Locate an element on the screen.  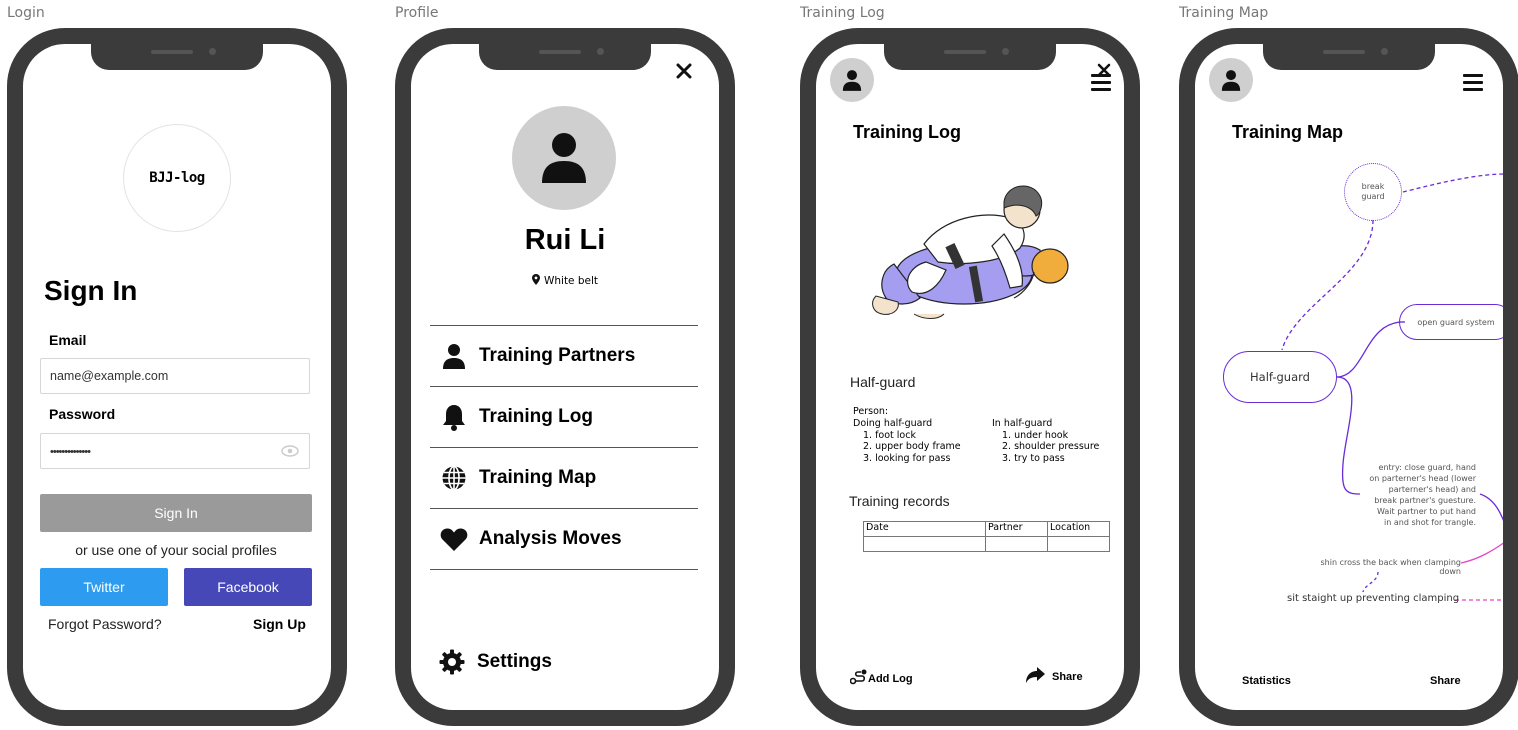
belt-info: White belt is located at coordinates (565, 280).